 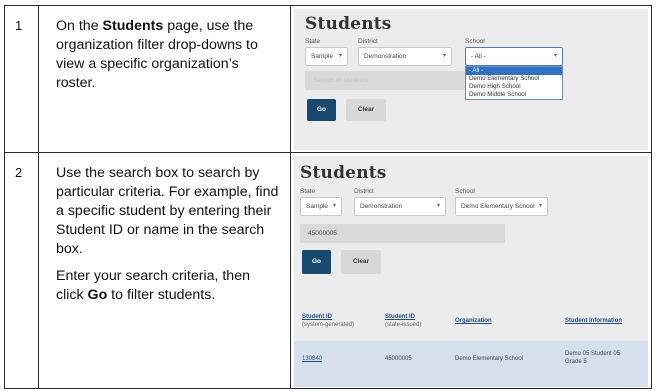 What do you see at coordinates (21, 79) in the screenshot?
I see `step-number: 1` at bounding box center [21, 79].